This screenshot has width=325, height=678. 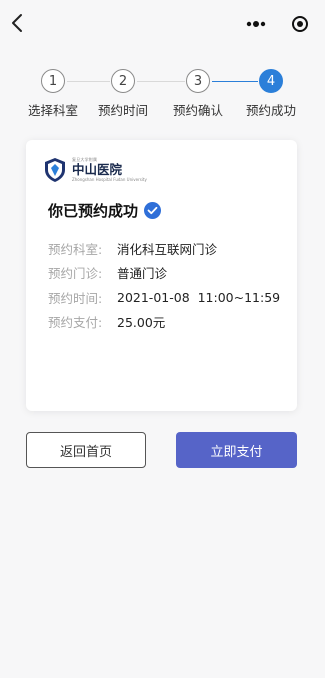 What do you see at coordinates (109, 179) in the screenshot?
I see `hospital-english-name: Zhongshan Hospital Fudan University` at bounding box center [109, 179].